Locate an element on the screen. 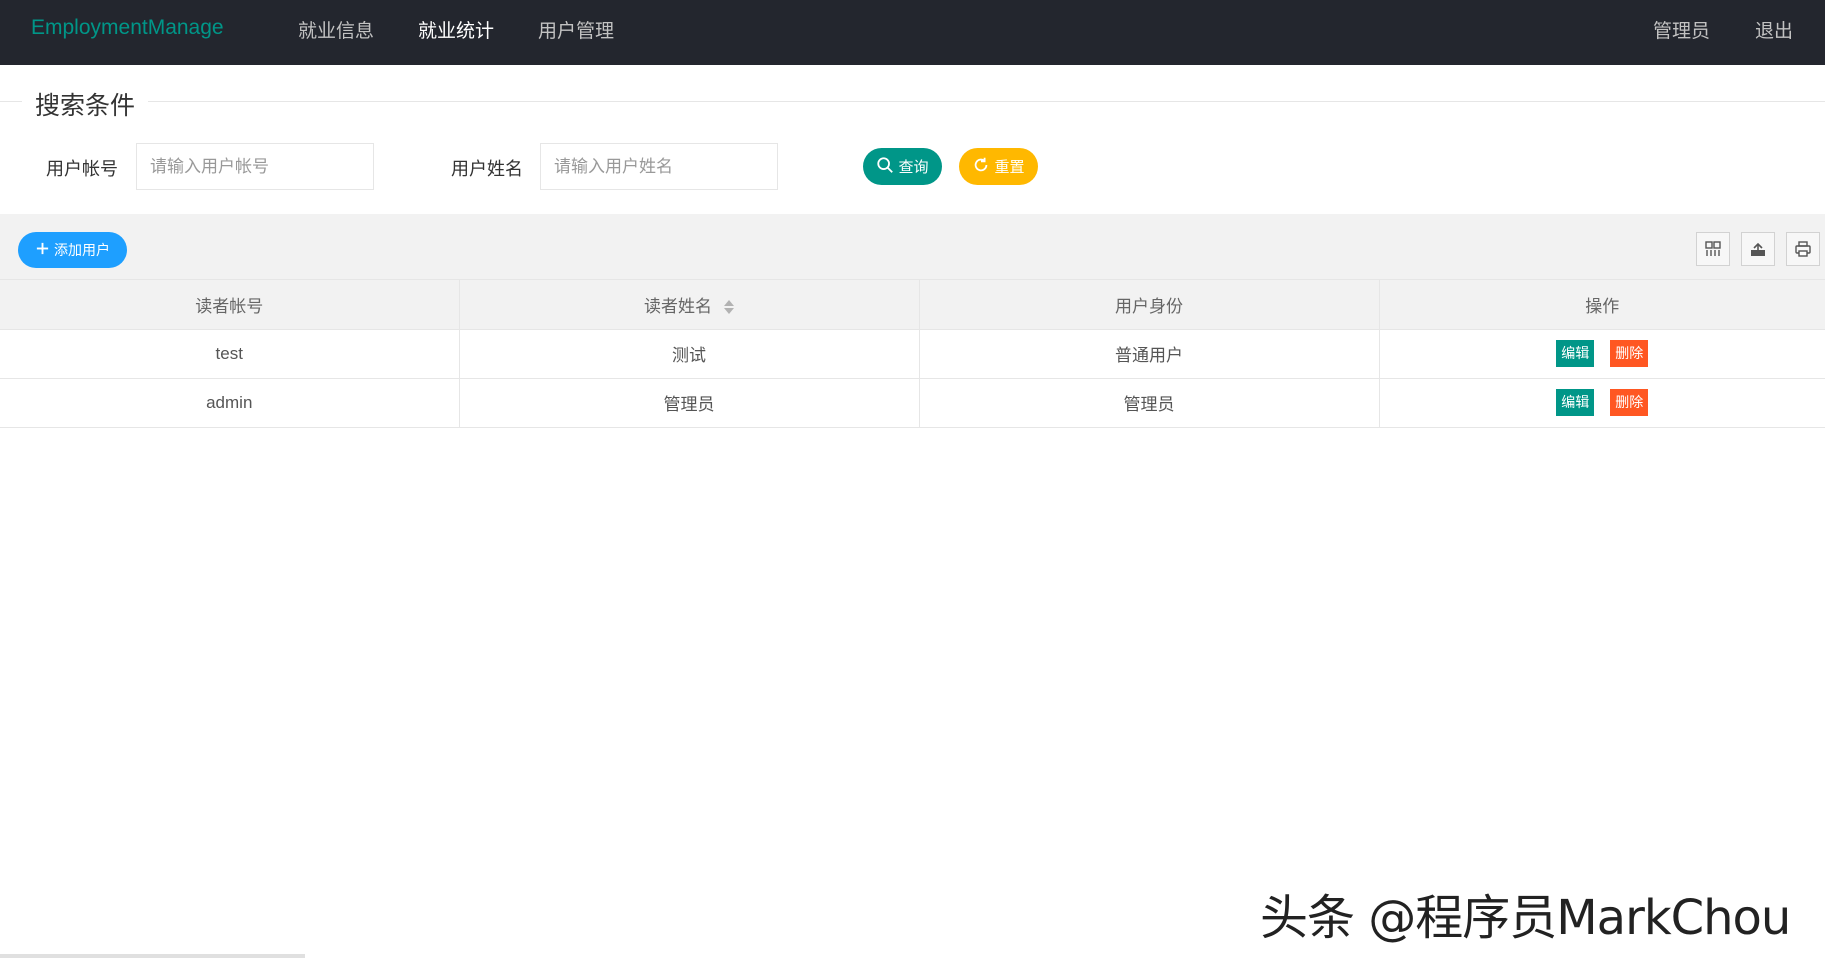 Image resolution: width=1825 pixels, height=958 pixels. cell-role: 管理员 is located at coordinates (1149, 403).